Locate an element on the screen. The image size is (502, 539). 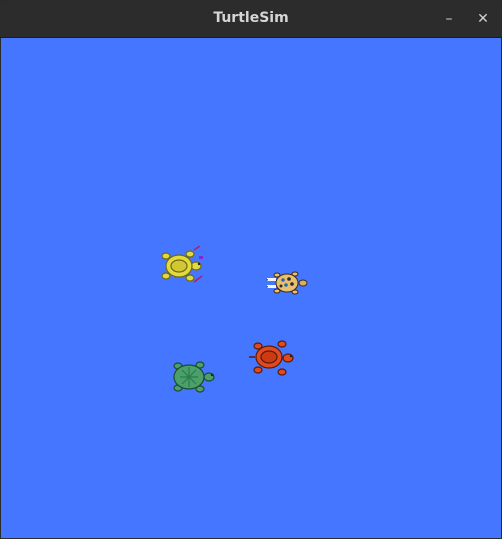
minimize-button: – is located at coordinates (449, 19).